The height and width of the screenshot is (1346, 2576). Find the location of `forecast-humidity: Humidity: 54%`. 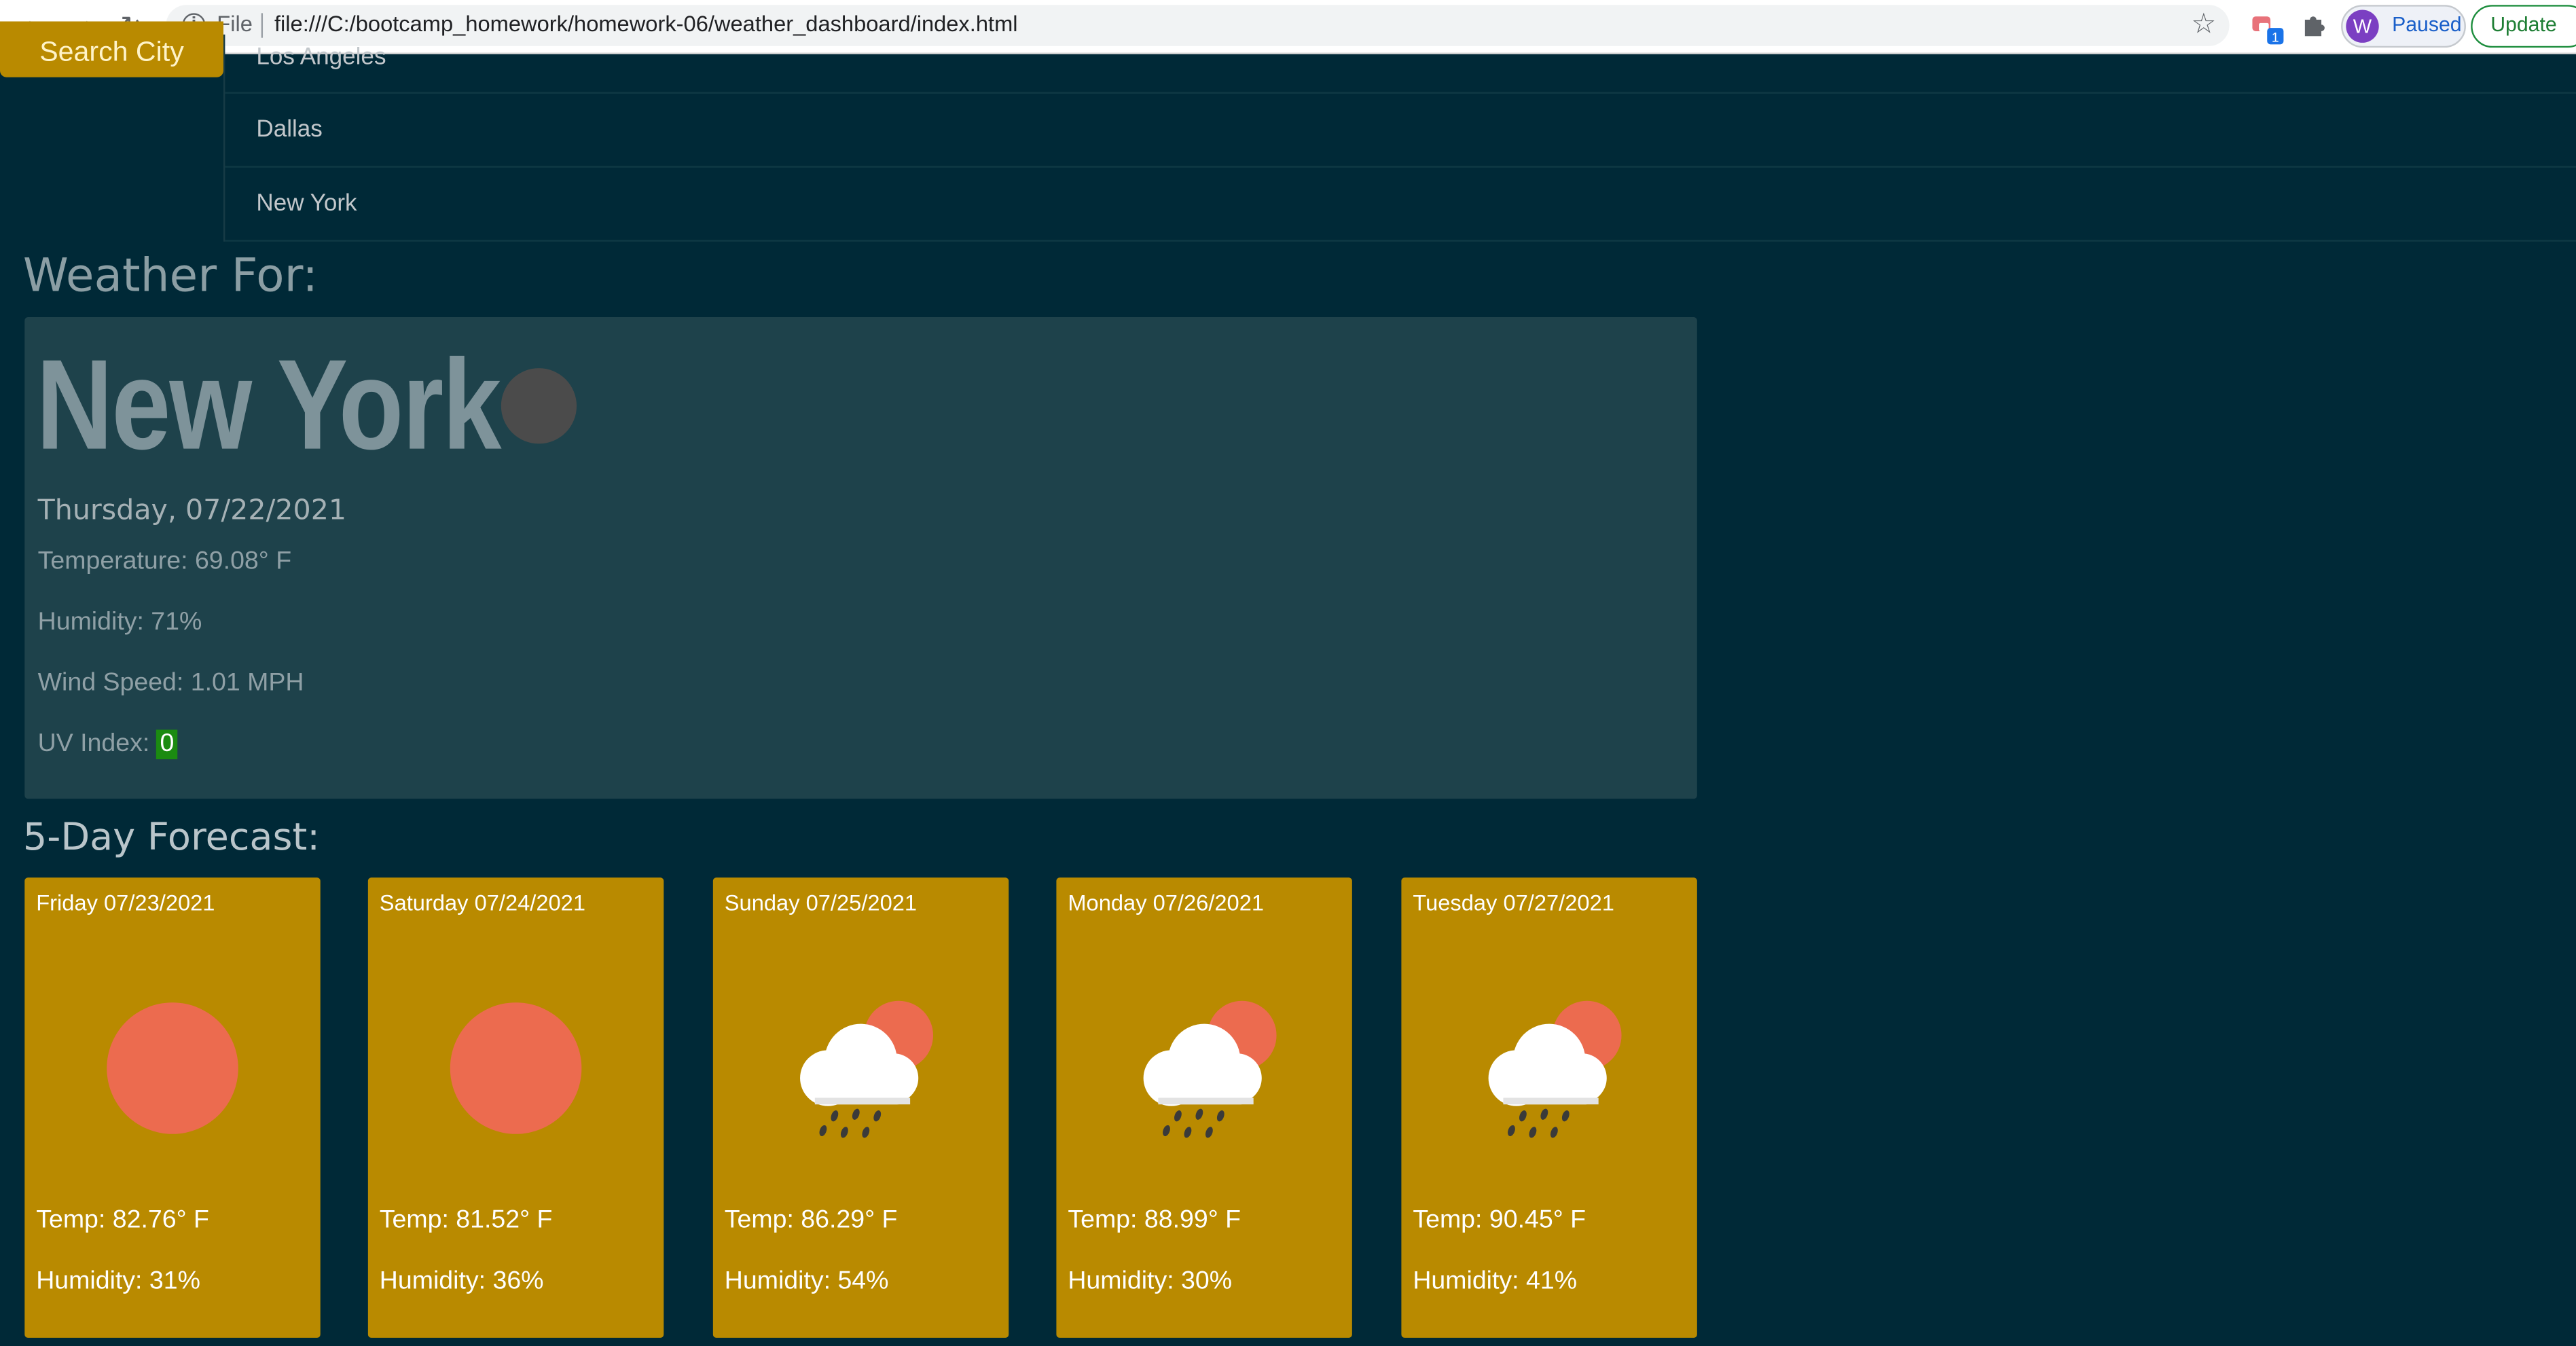

forecast-humidity: Humidity: 54% is located at coordinates (806, 1281).